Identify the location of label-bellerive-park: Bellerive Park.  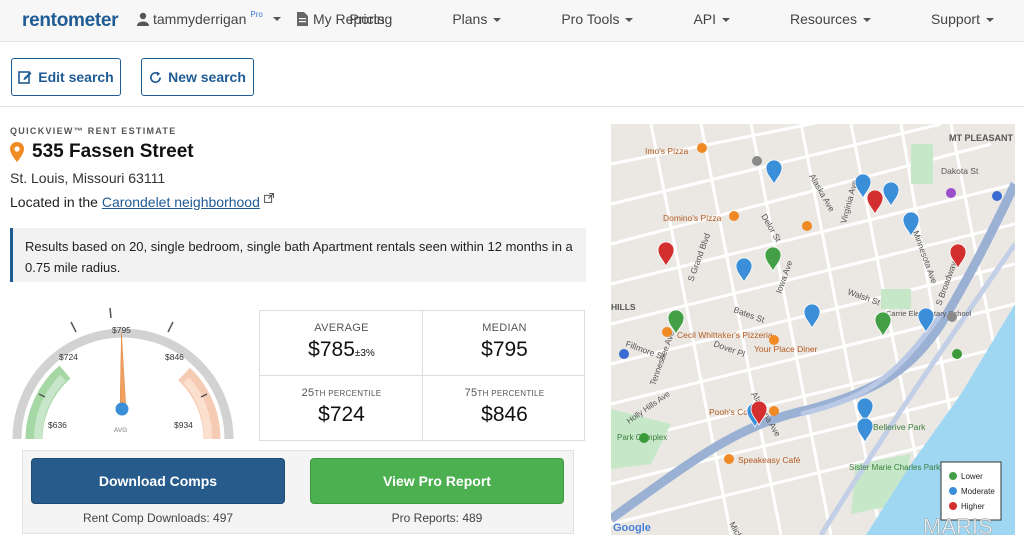
(899, 427).